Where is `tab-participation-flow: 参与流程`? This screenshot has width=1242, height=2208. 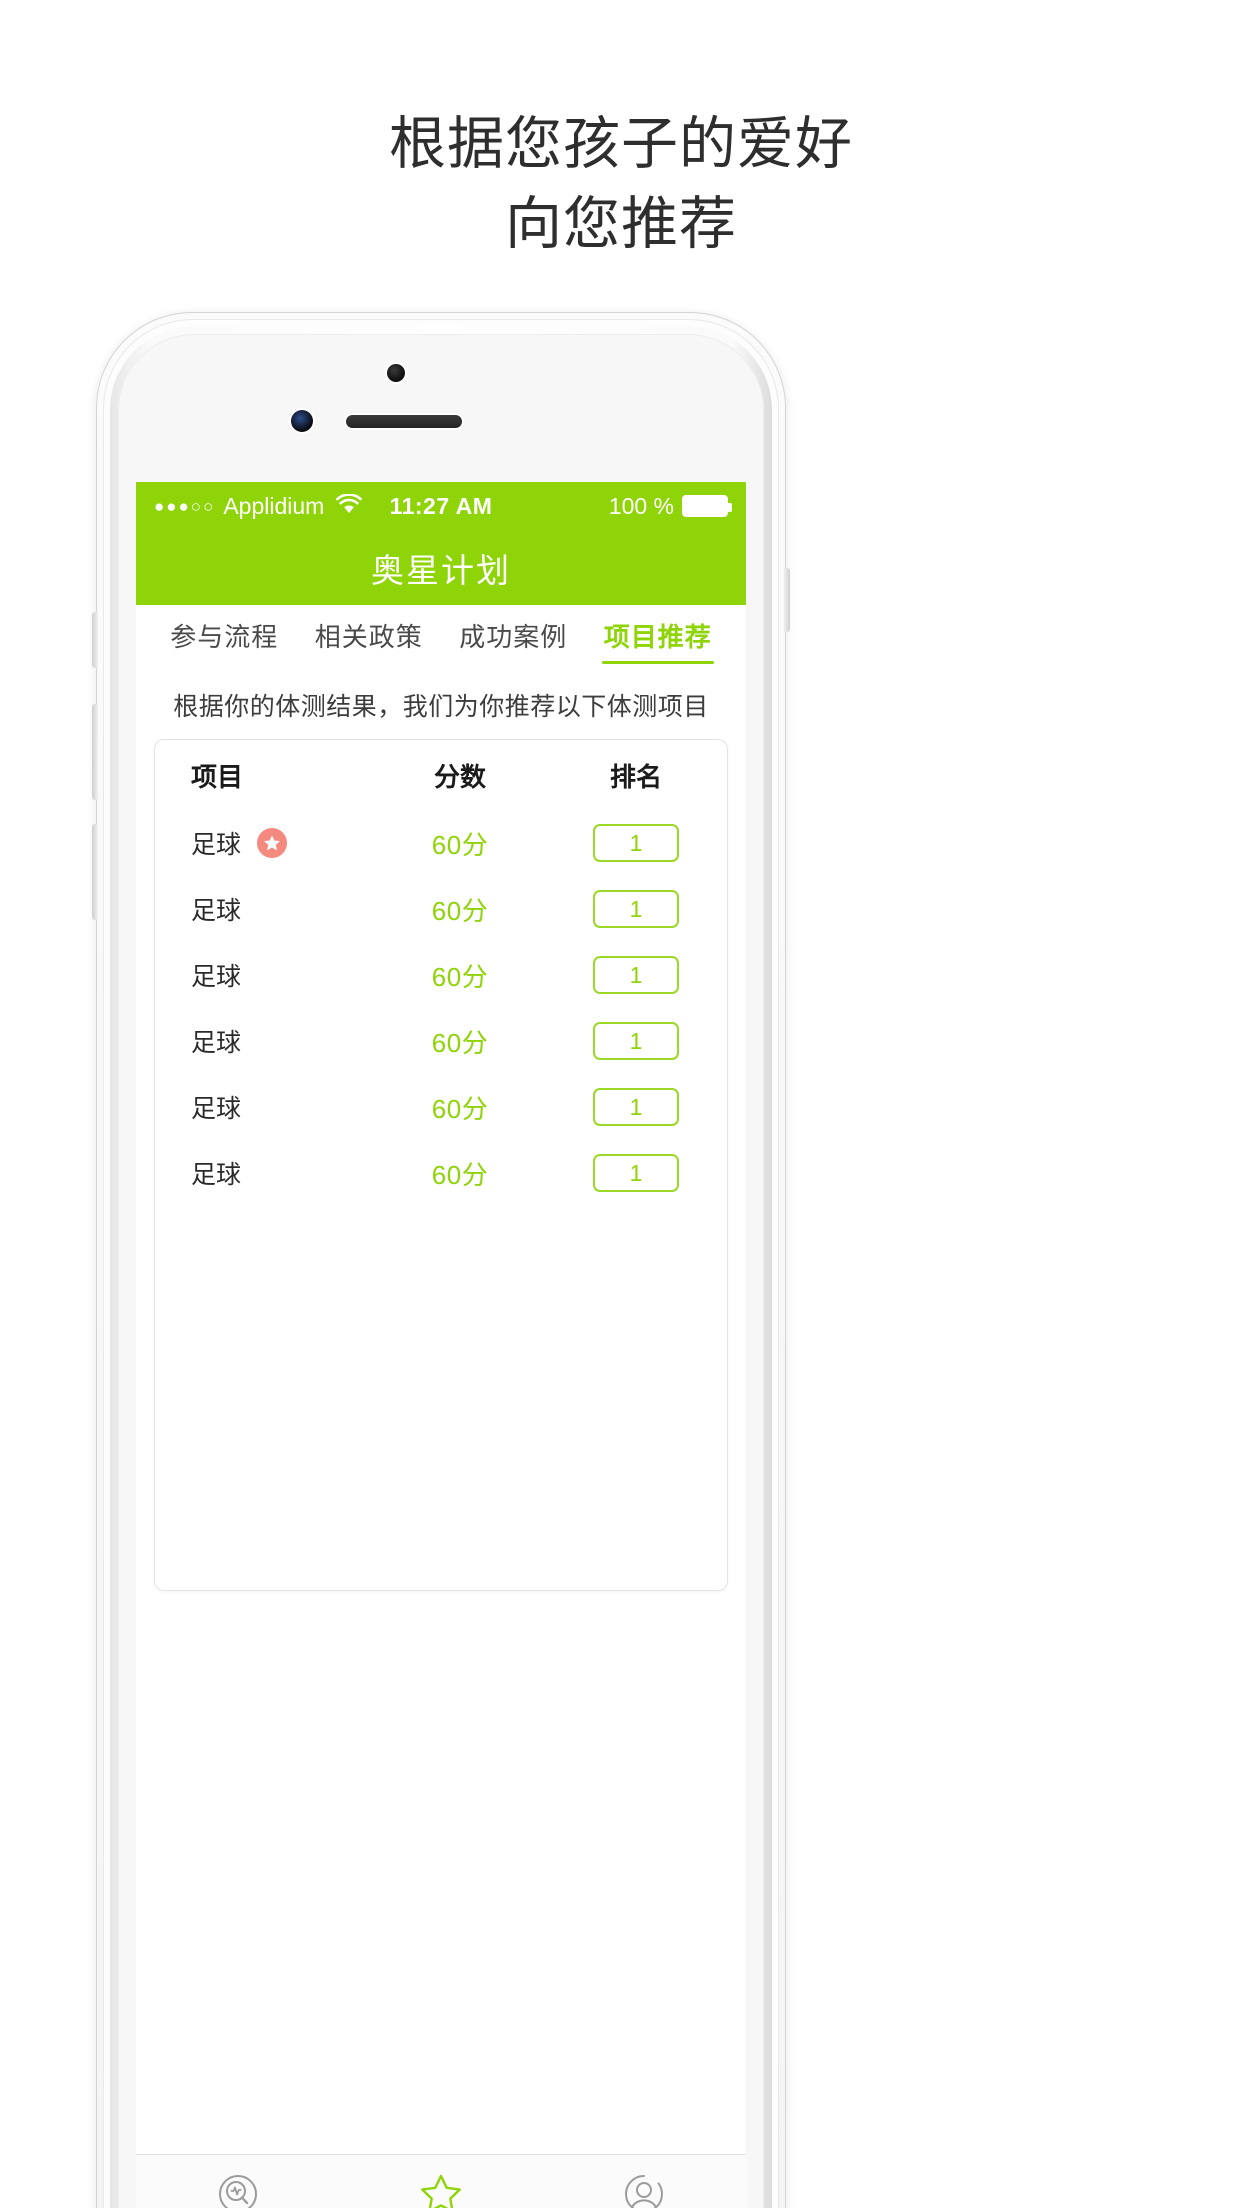
tab-participation-flow: 参与流程 is located at coordinates (224, 637).